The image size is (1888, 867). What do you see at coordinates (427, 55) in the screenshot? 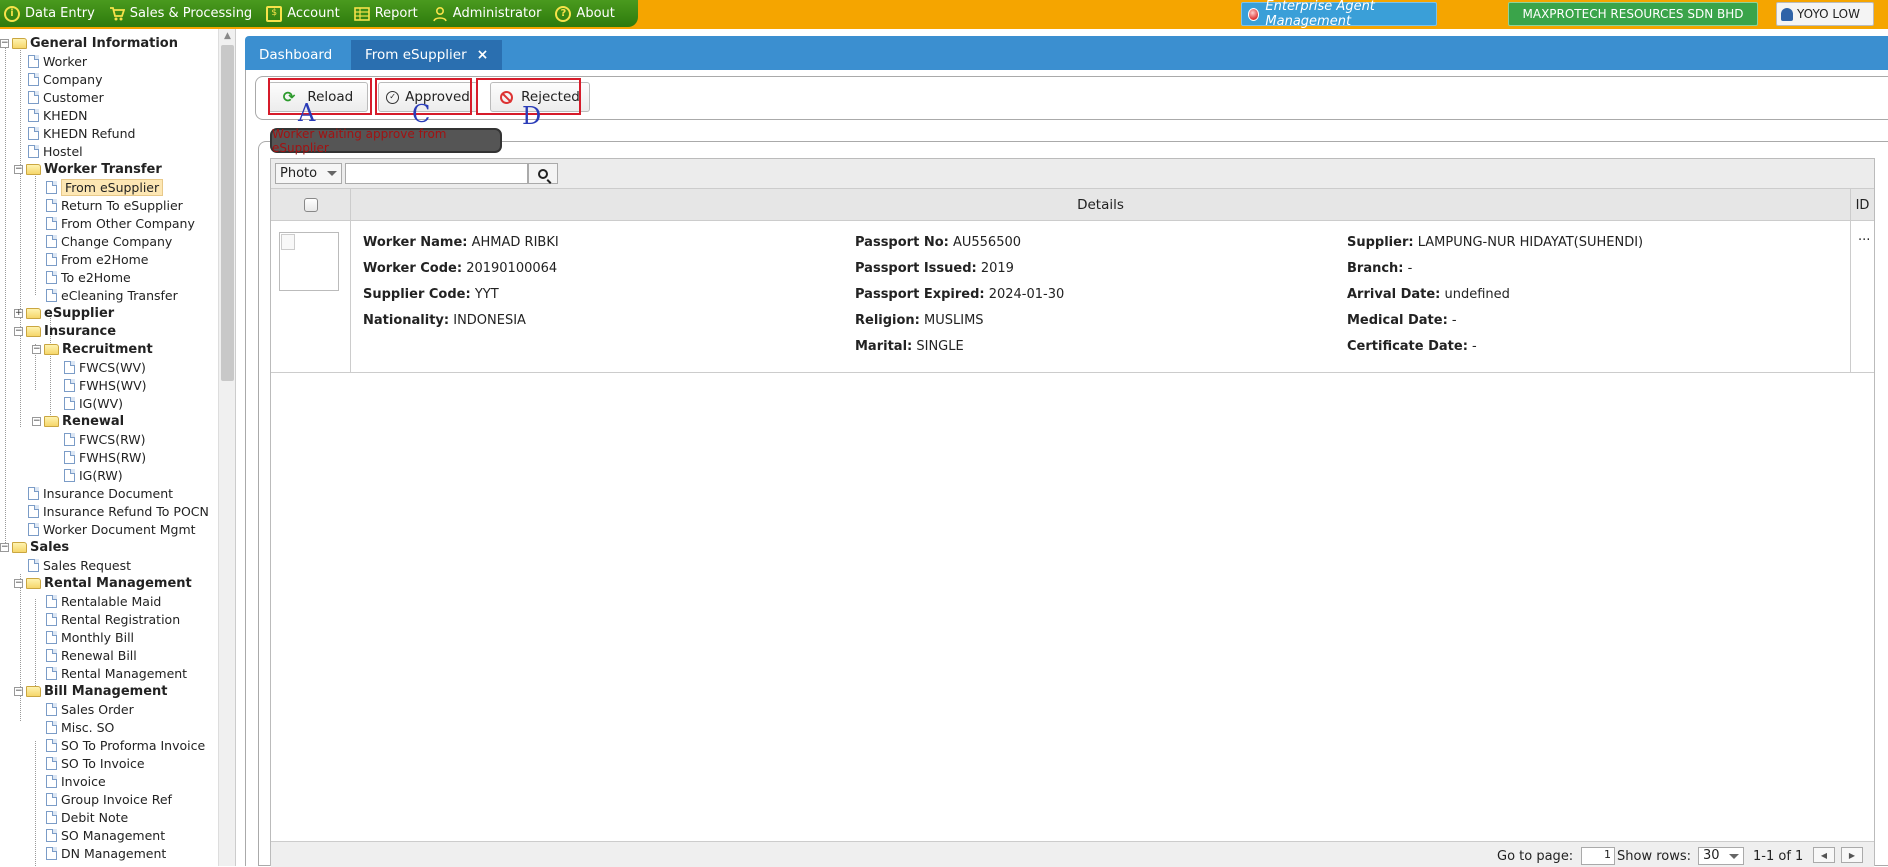
I see `tab-from-esupplier: From eSupplier ×` at bounding box center [427, 55].